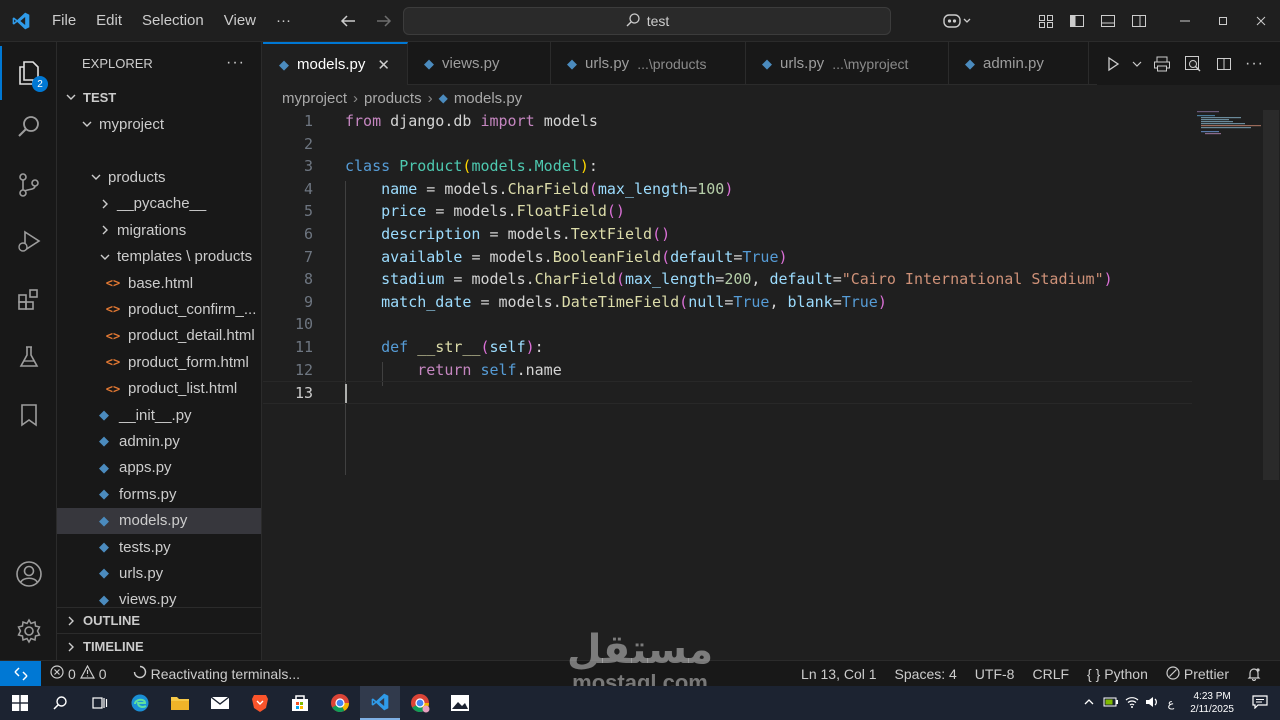  Describe the element at coordinates (420, 703) in the screenshot. I see `chrome-profile-icon` at that location.